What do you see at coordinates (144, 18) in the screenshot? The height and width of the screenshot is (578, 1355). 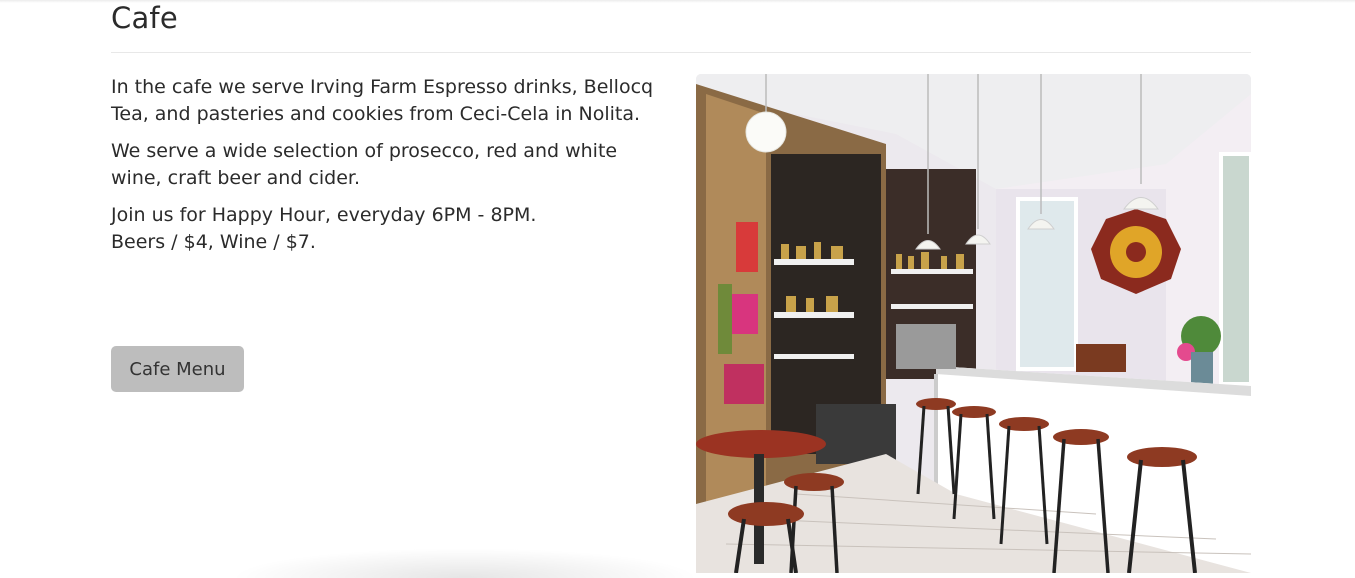 I see `section-title: Cafe` at bounding box center [144, 18].